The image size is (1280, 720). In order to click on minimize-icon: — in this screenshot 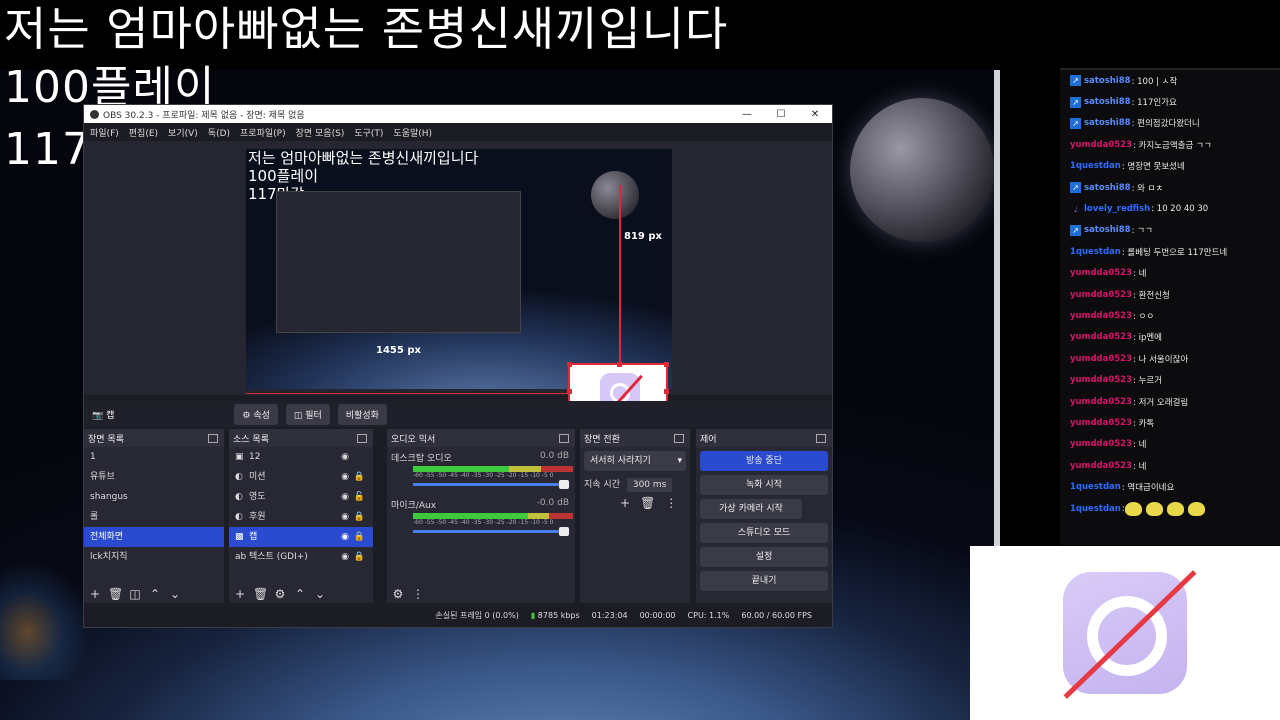, I will do `click(747, 114)`.